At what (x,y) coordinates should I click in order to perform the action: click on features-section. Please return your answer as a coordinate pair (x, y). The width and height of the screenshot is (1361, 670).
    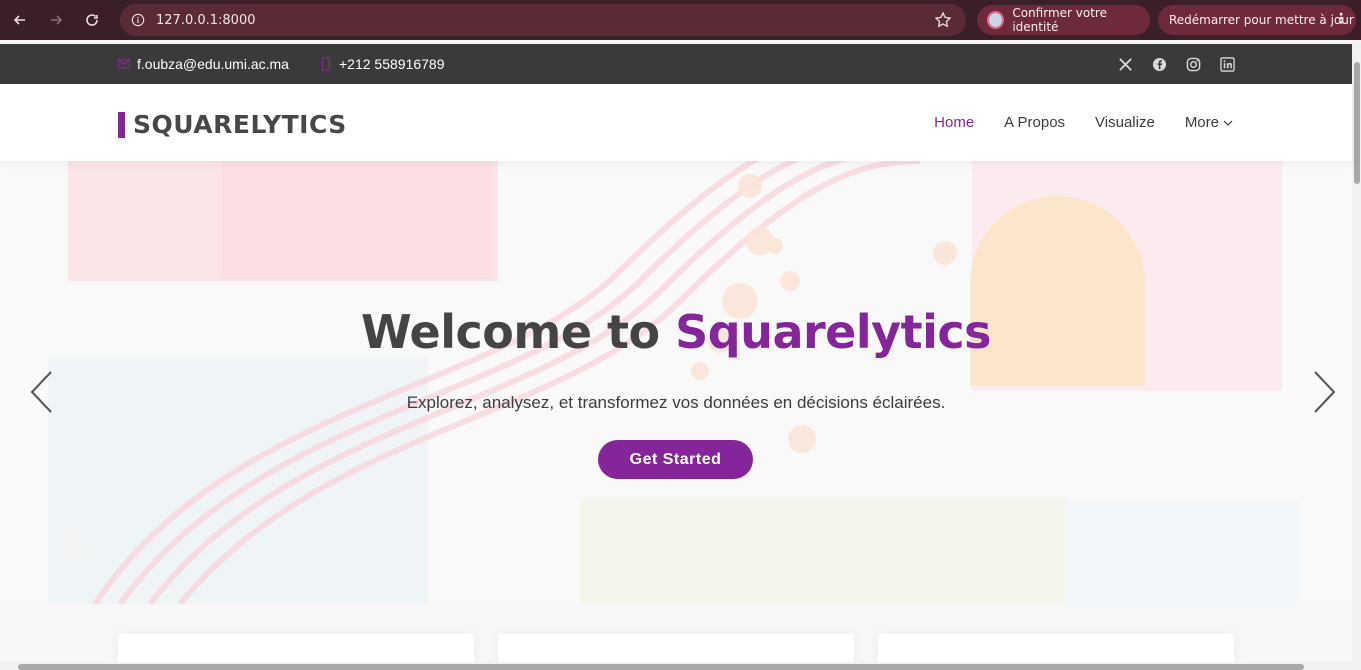
    Looking at the image, I should click on (676, 637).